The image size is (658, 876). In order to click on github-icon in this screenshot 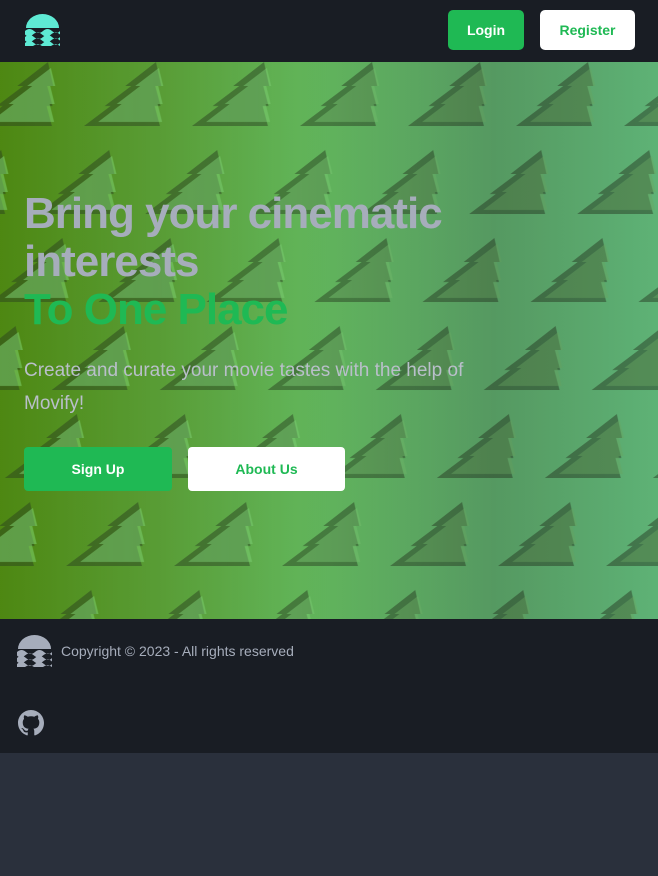, I will do `click(31, 723)`.